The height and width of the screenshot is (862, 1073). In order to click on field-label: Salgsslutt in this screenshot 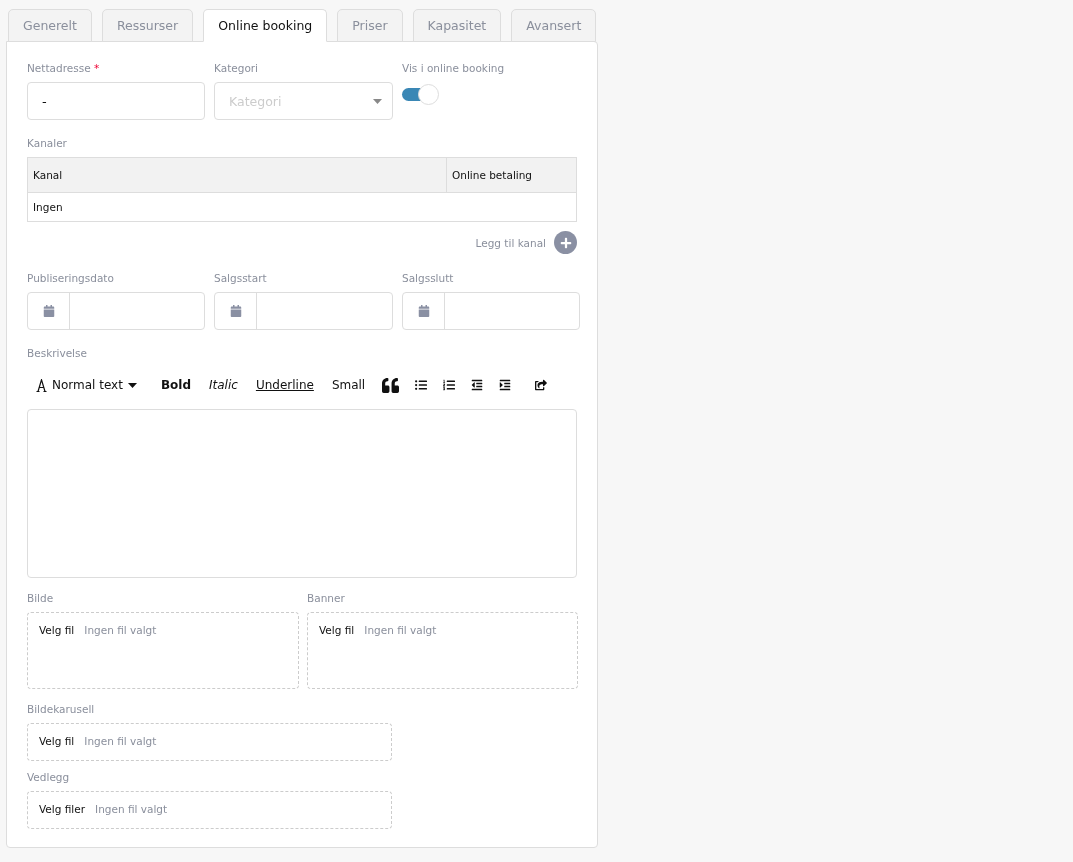, I will do `click(428, 278)`.